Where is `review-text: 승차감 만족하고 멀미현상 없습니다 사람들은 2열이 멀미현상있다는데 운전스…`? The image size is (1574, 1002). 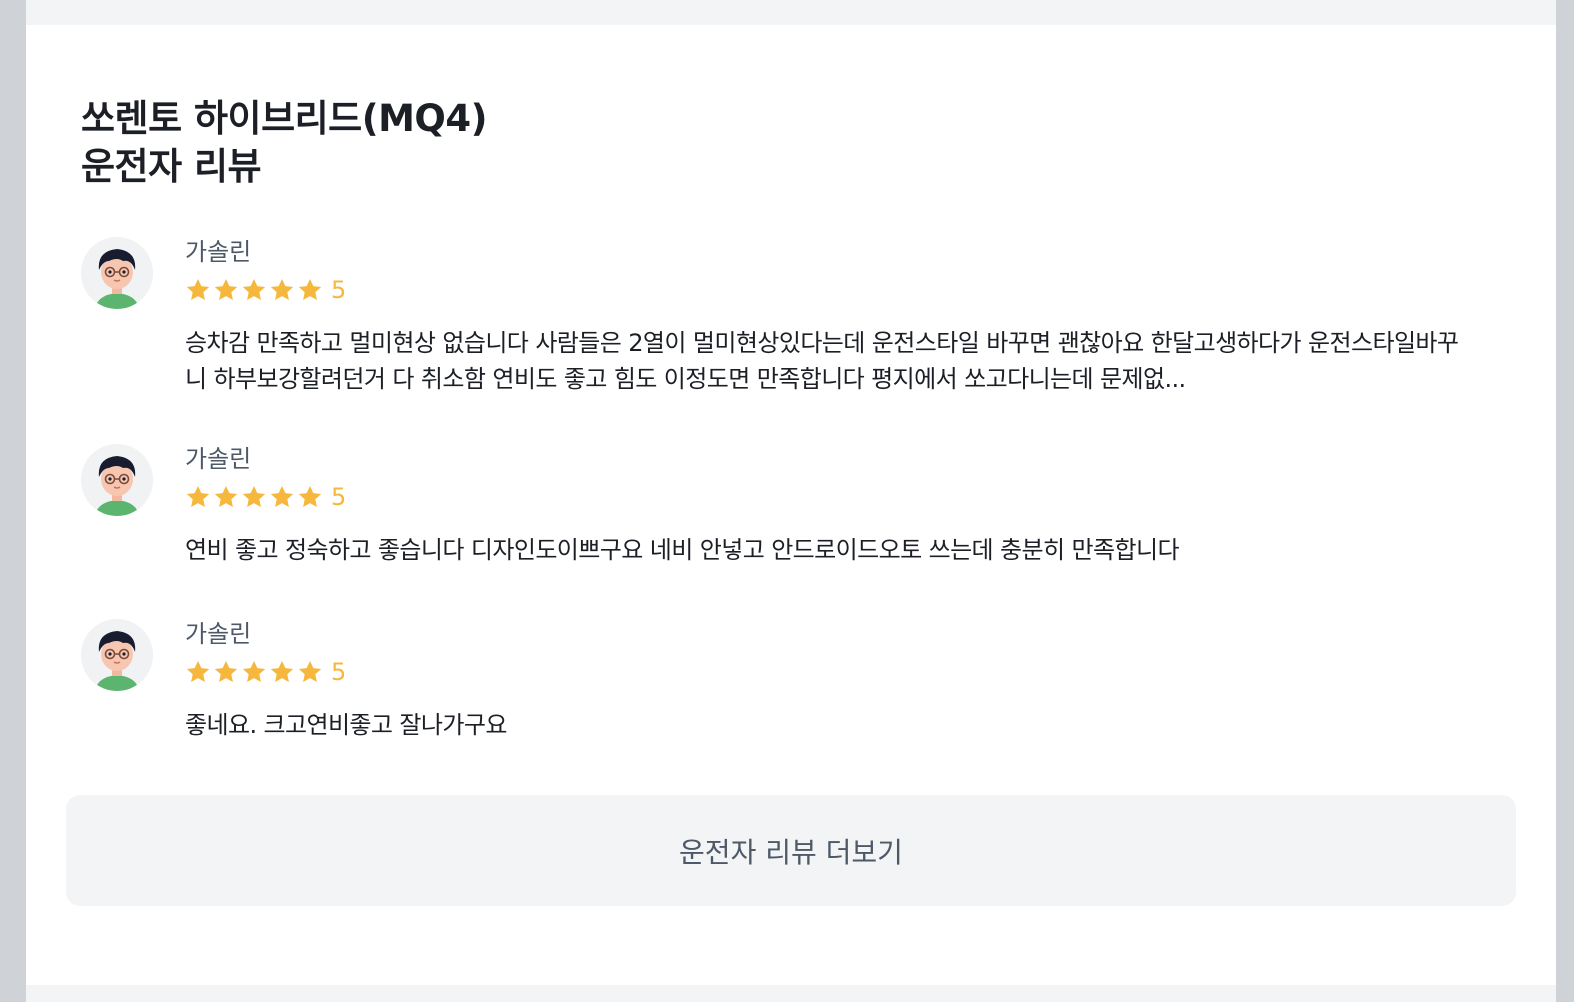
review-text: 승차감 만족하고 멀미현상 없습니다 사람들은 2열이 멀미현상있다는데 운전스… is located at coordinates (822, 361).